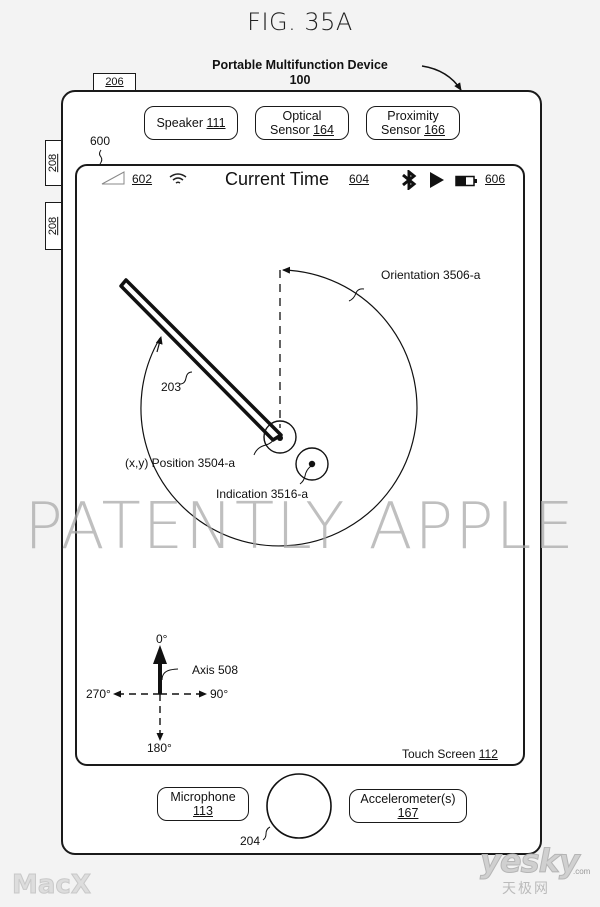 Image resolution: width=600 pixels, height=907 pixels. I want to click on touch-screen-ref: 112, so click(488, 754).